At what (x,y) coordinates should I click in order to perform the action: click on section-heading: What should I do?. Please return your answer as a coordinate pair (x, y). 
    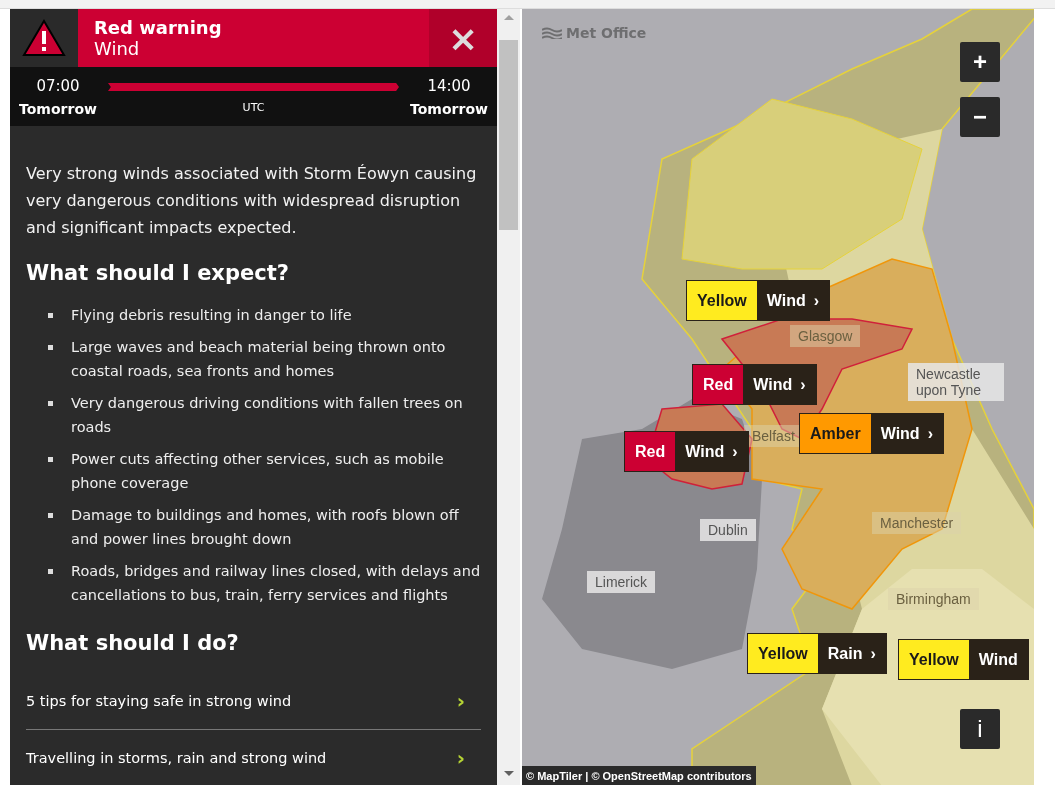
    Looking at the image, I should click on (133, 643).